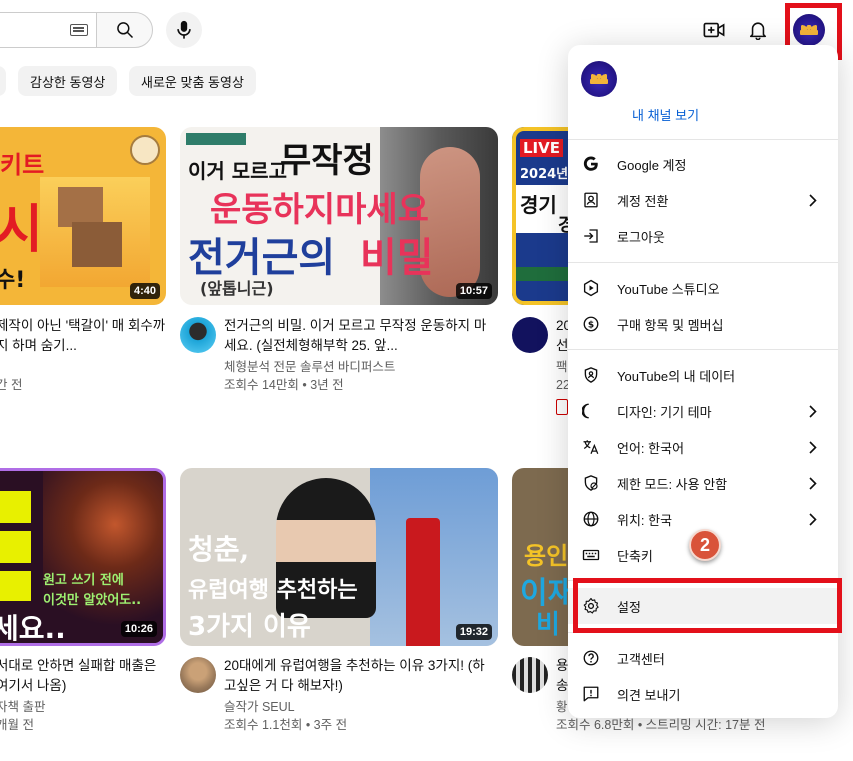 The image size is (853, 761). I want to click on video-meta: 개월 전, so click(17, 725).